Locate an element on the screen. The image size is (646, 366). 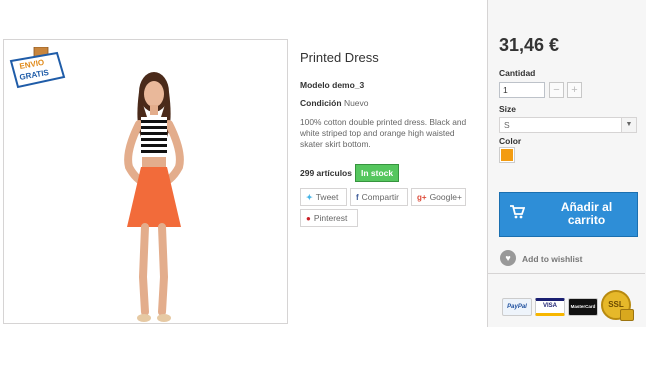
paypal-logo: PayPal is located at coordinates (517, 307).